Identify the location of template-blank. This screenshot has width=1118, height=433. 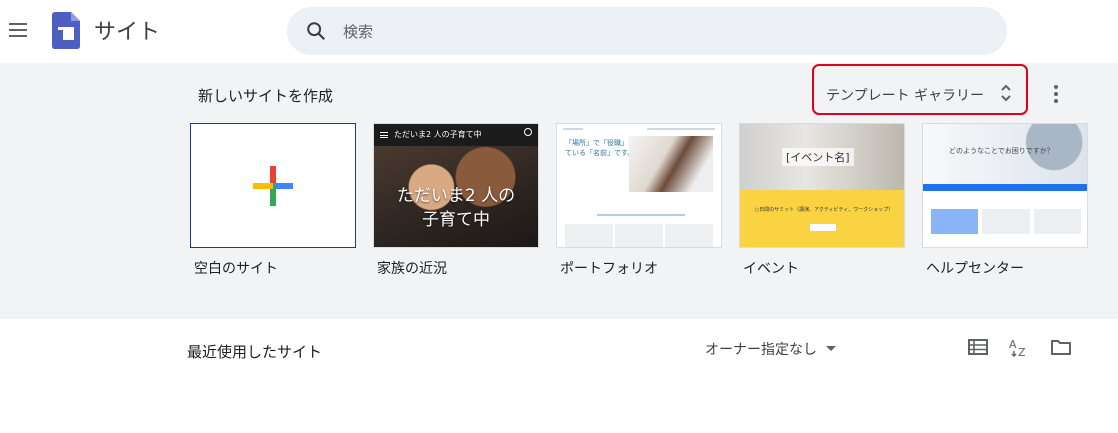
(273, 185).